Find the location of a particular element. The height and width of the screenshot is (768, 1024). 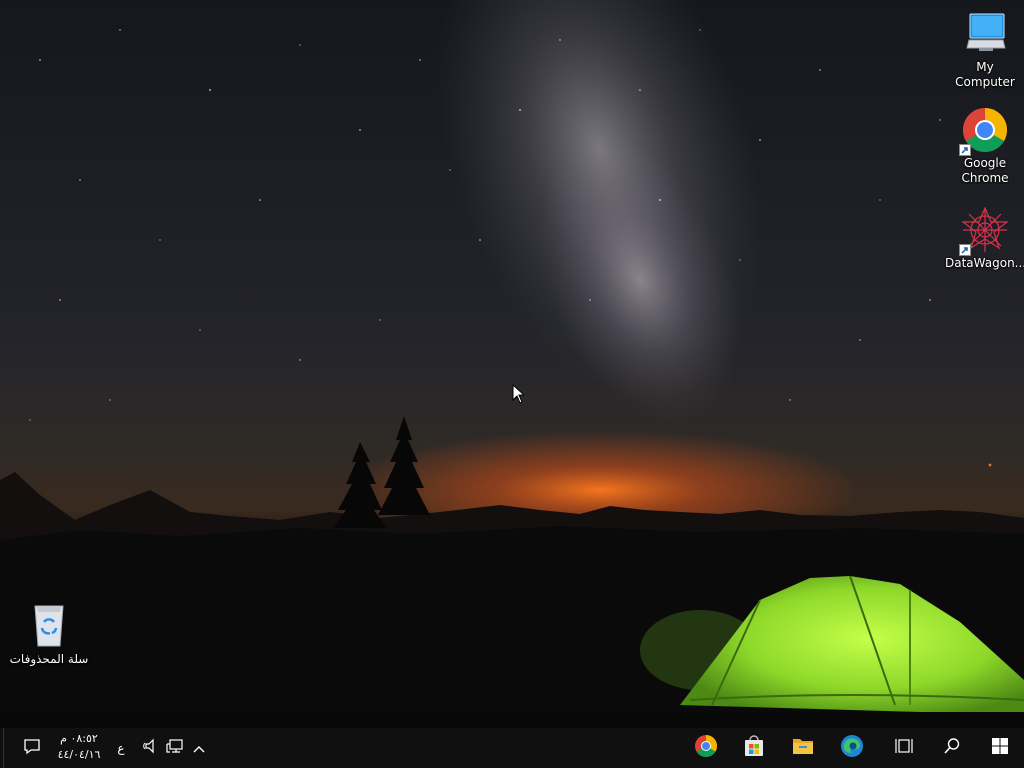

network-icon is located at coordinates (175, 748).